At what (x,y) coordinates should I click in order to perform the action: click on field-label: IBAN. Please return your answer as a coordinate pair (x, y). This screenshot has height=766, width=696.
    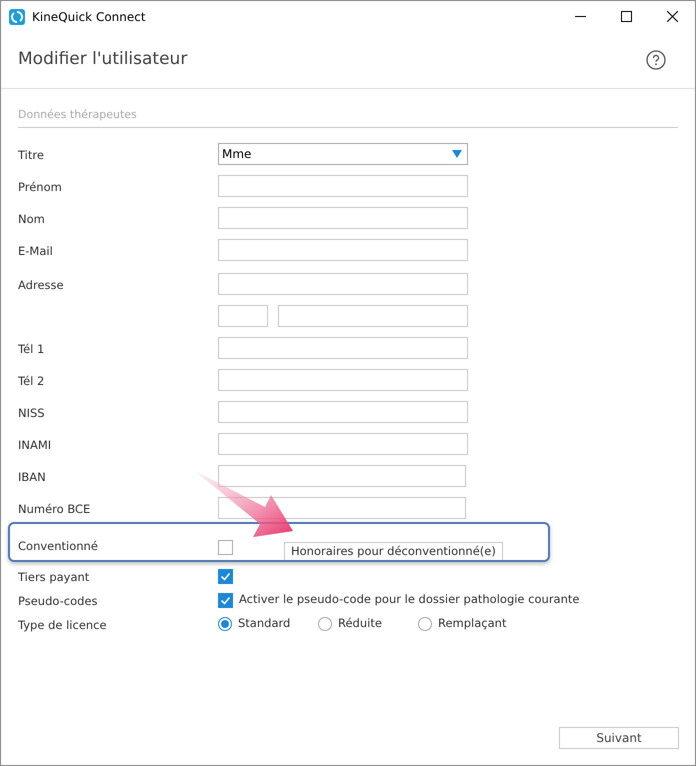
    Looking at the image, I should click on (32, 477).